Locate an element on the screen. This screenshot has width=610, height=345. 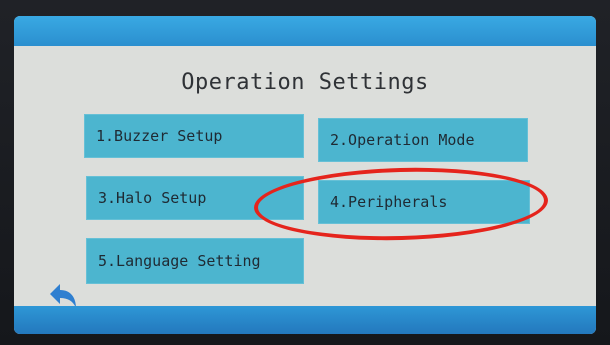
peripherals-button: 4.Peripherals is located at coordinates (424, 202).